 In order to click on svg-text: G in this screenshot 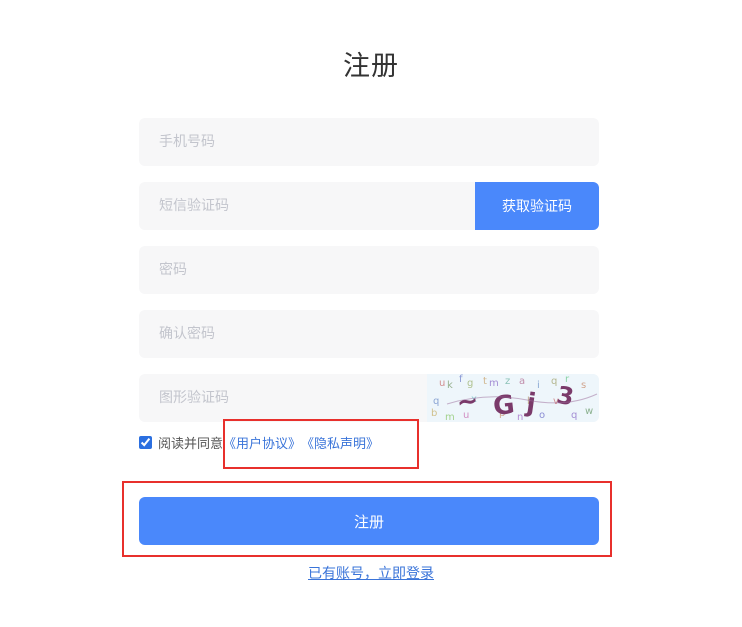, I will do `click(504, 406)`.